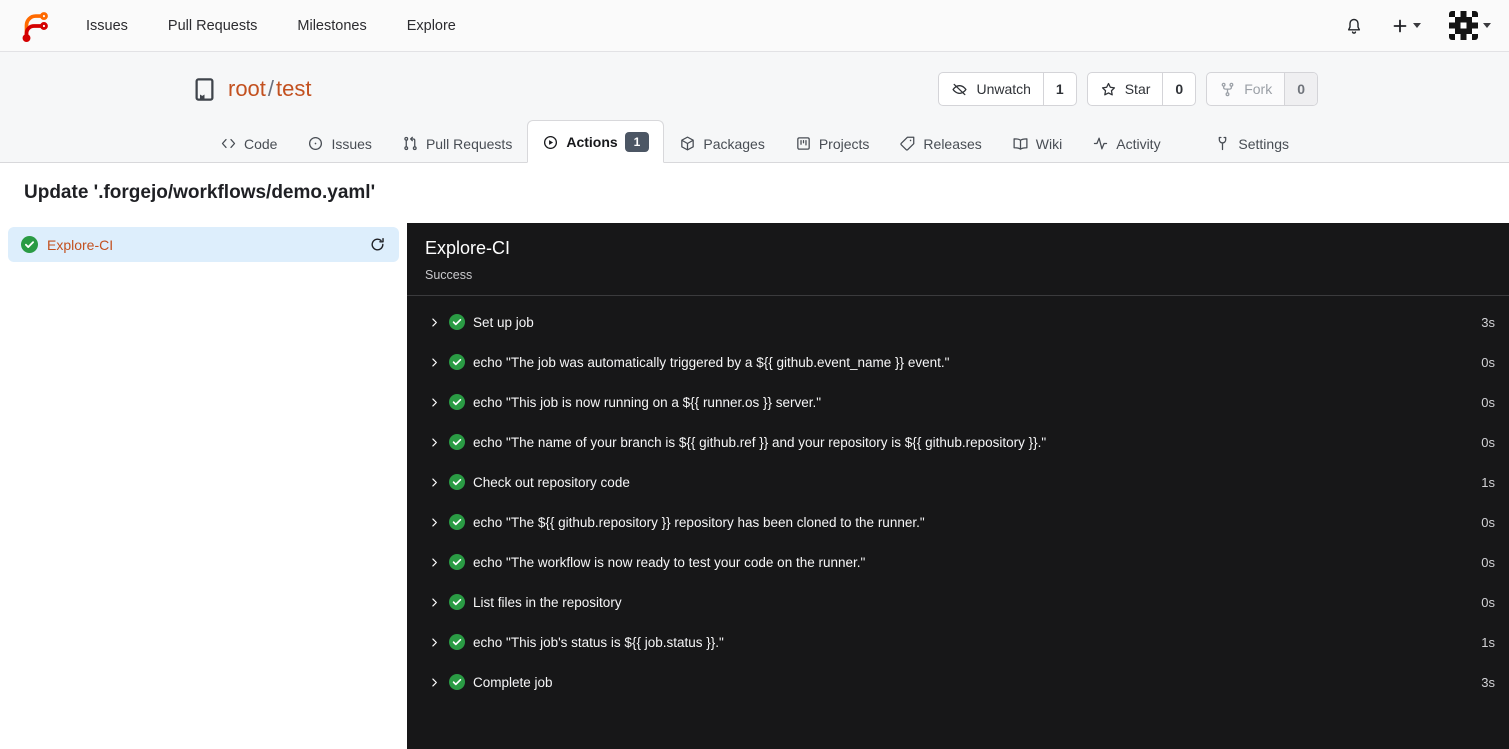 The image size is (1509, 749). What do you see at coordinates (1137, 89) in the screenshot?
I see `star-label: Star` at bounding box center [1137, 89].